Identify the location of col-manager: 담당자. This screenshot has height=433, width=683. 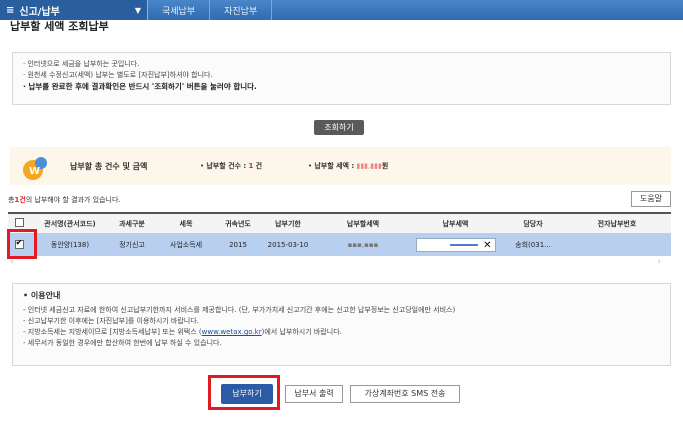
(533, 223).